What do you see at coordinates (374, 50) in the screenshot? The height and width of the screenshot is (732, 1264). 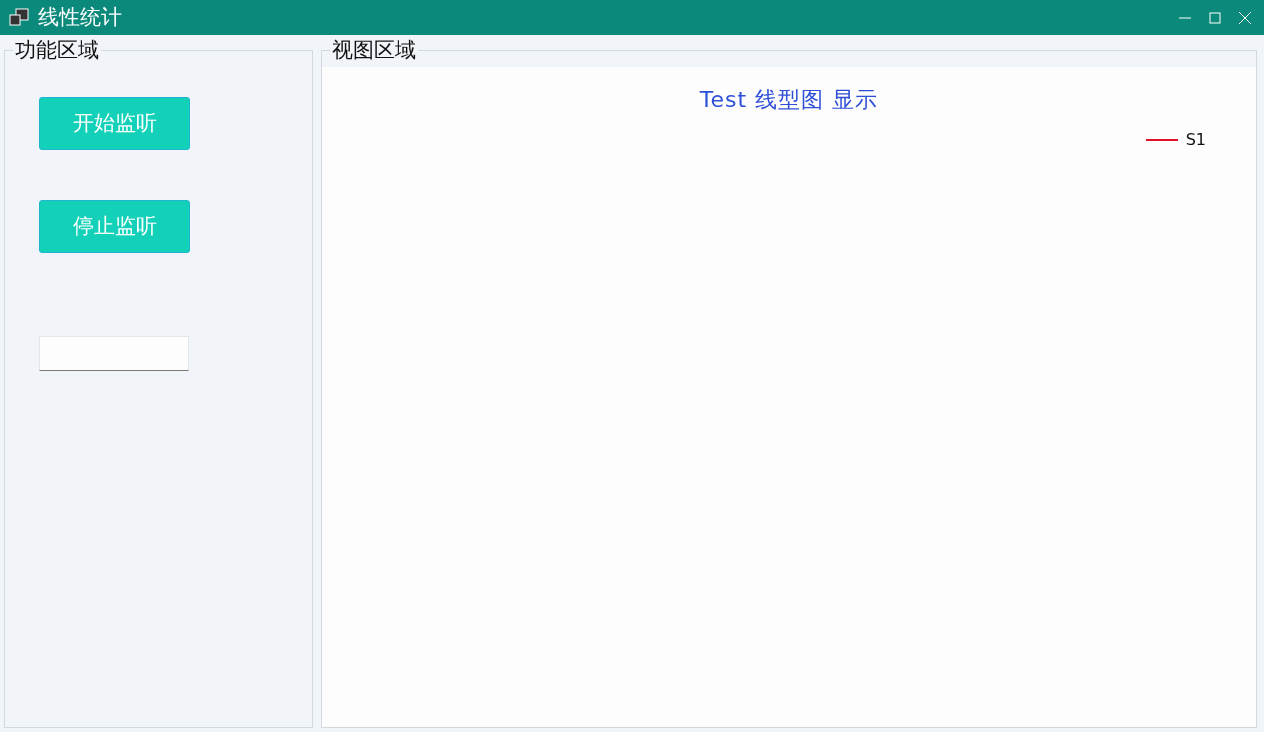 I see `group-title: 视图区域` at bounding box center [374, 50].